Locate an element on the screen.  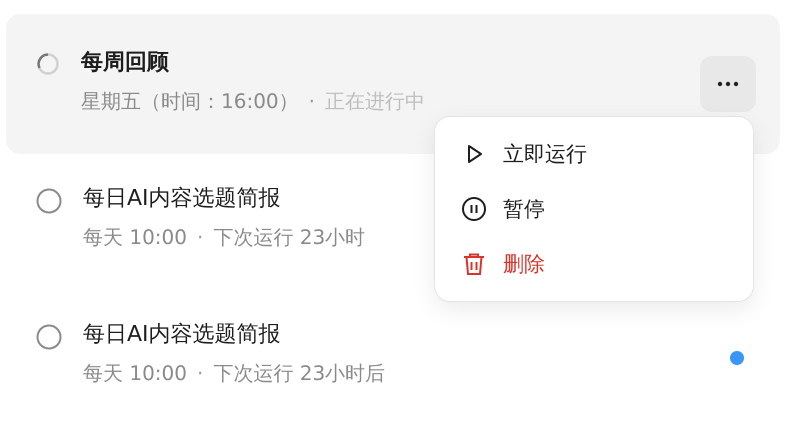
menu-item-label: 暂停 is located at coordinates (524, 209).